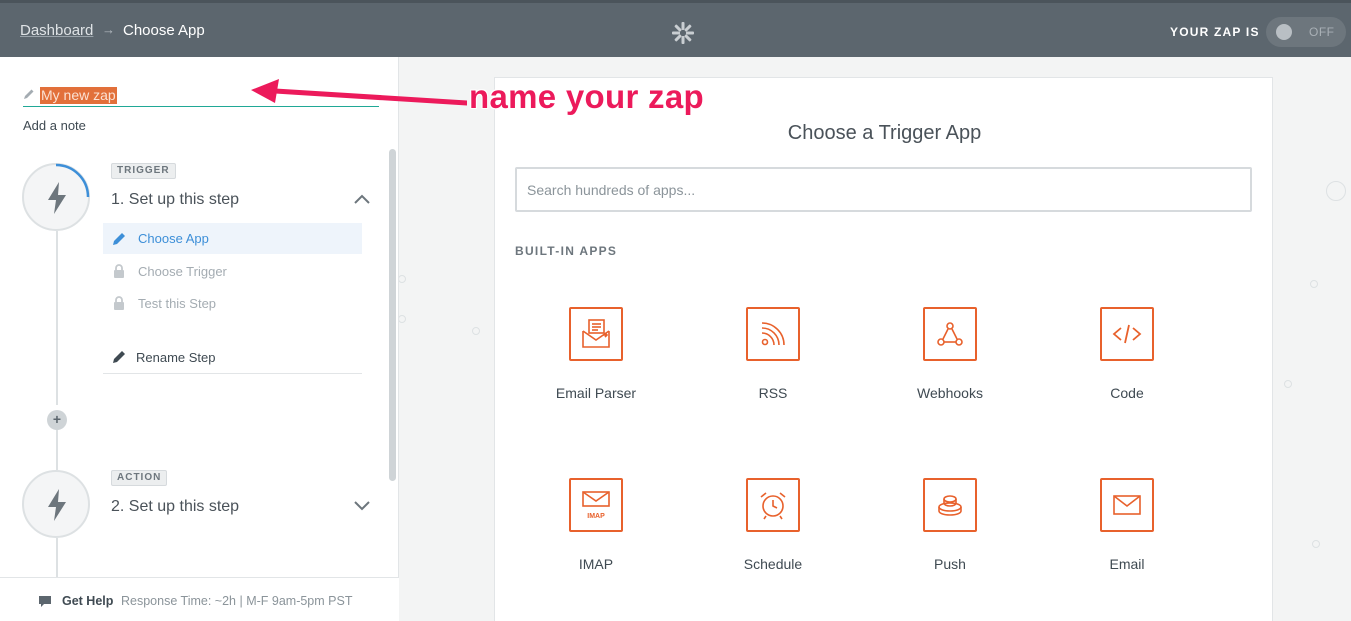 This screenshot has height=621, width=1351. What do you see at coordinates (950, 564) in the screenshot?
I see `app-name: Push` at bounding box center [950, 564].